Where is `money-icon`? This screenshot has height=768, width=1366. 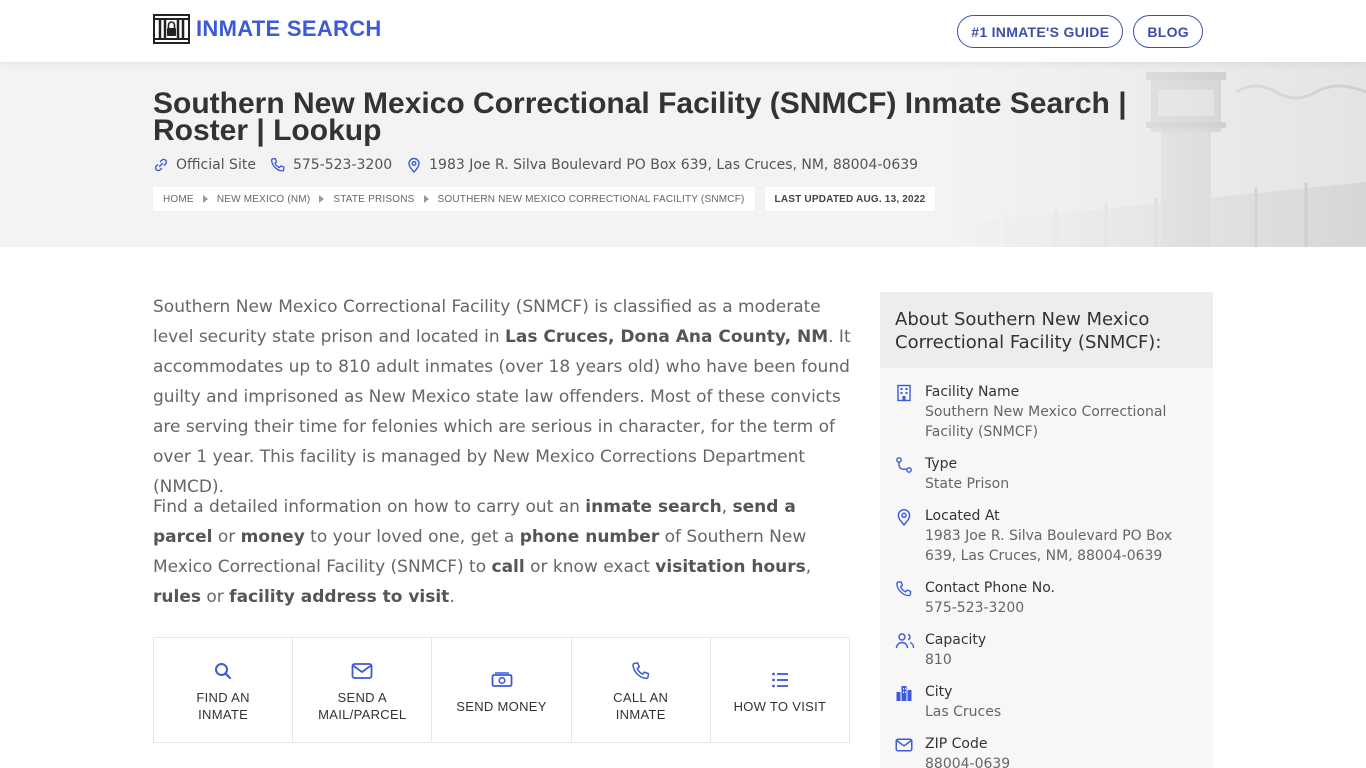 money-icon is located at coordinates (501, 679).